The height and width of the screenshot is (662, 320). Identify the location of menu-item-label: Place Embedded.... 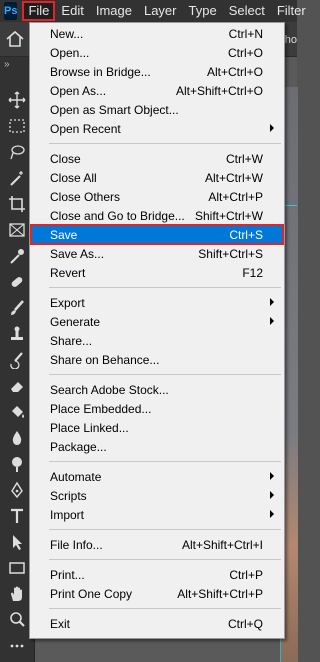
(101, 409).